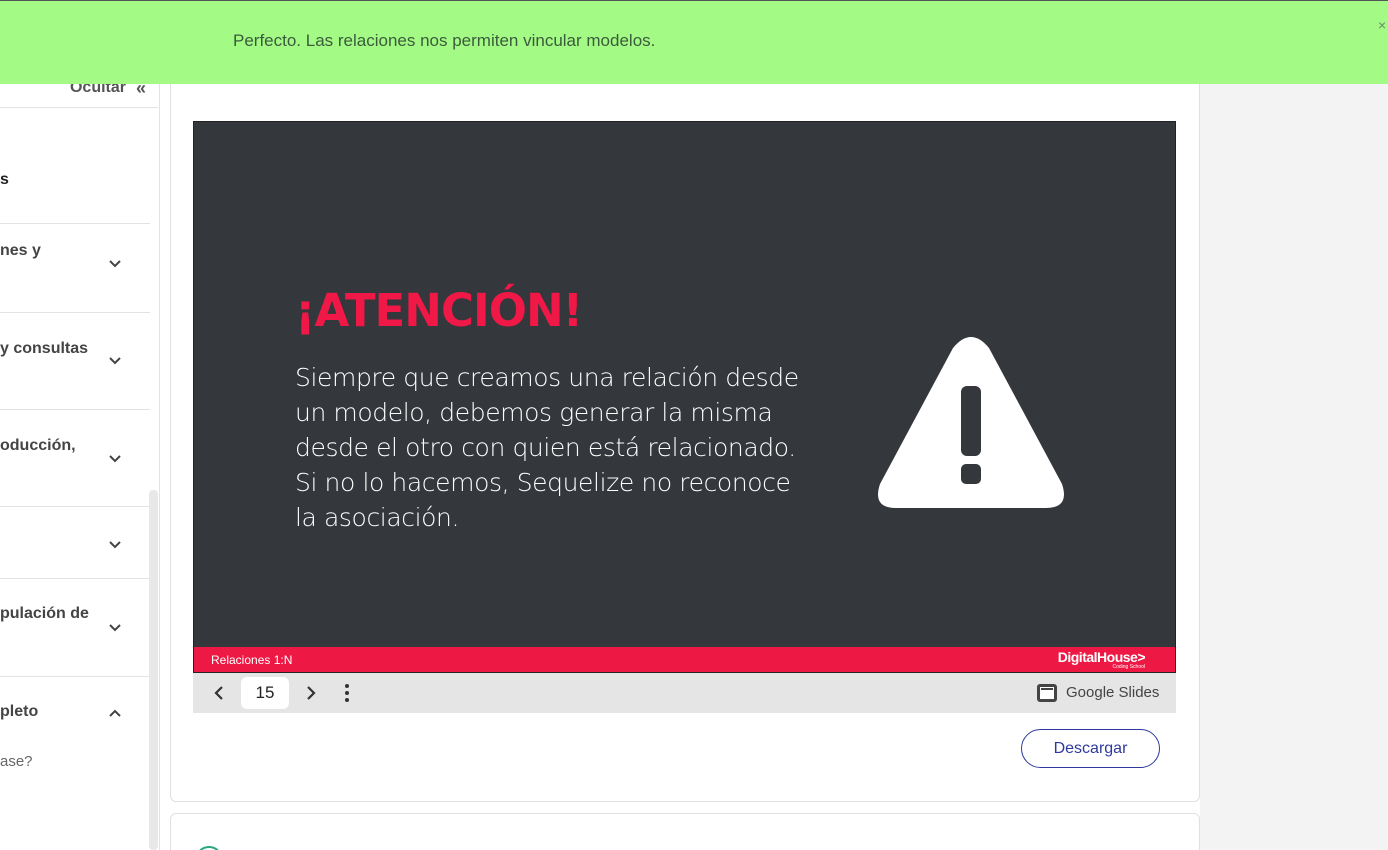  Describe the element at coordinates (1112, 692) in the screenshot. I see `google-slides-link: Google Slides` at that location.